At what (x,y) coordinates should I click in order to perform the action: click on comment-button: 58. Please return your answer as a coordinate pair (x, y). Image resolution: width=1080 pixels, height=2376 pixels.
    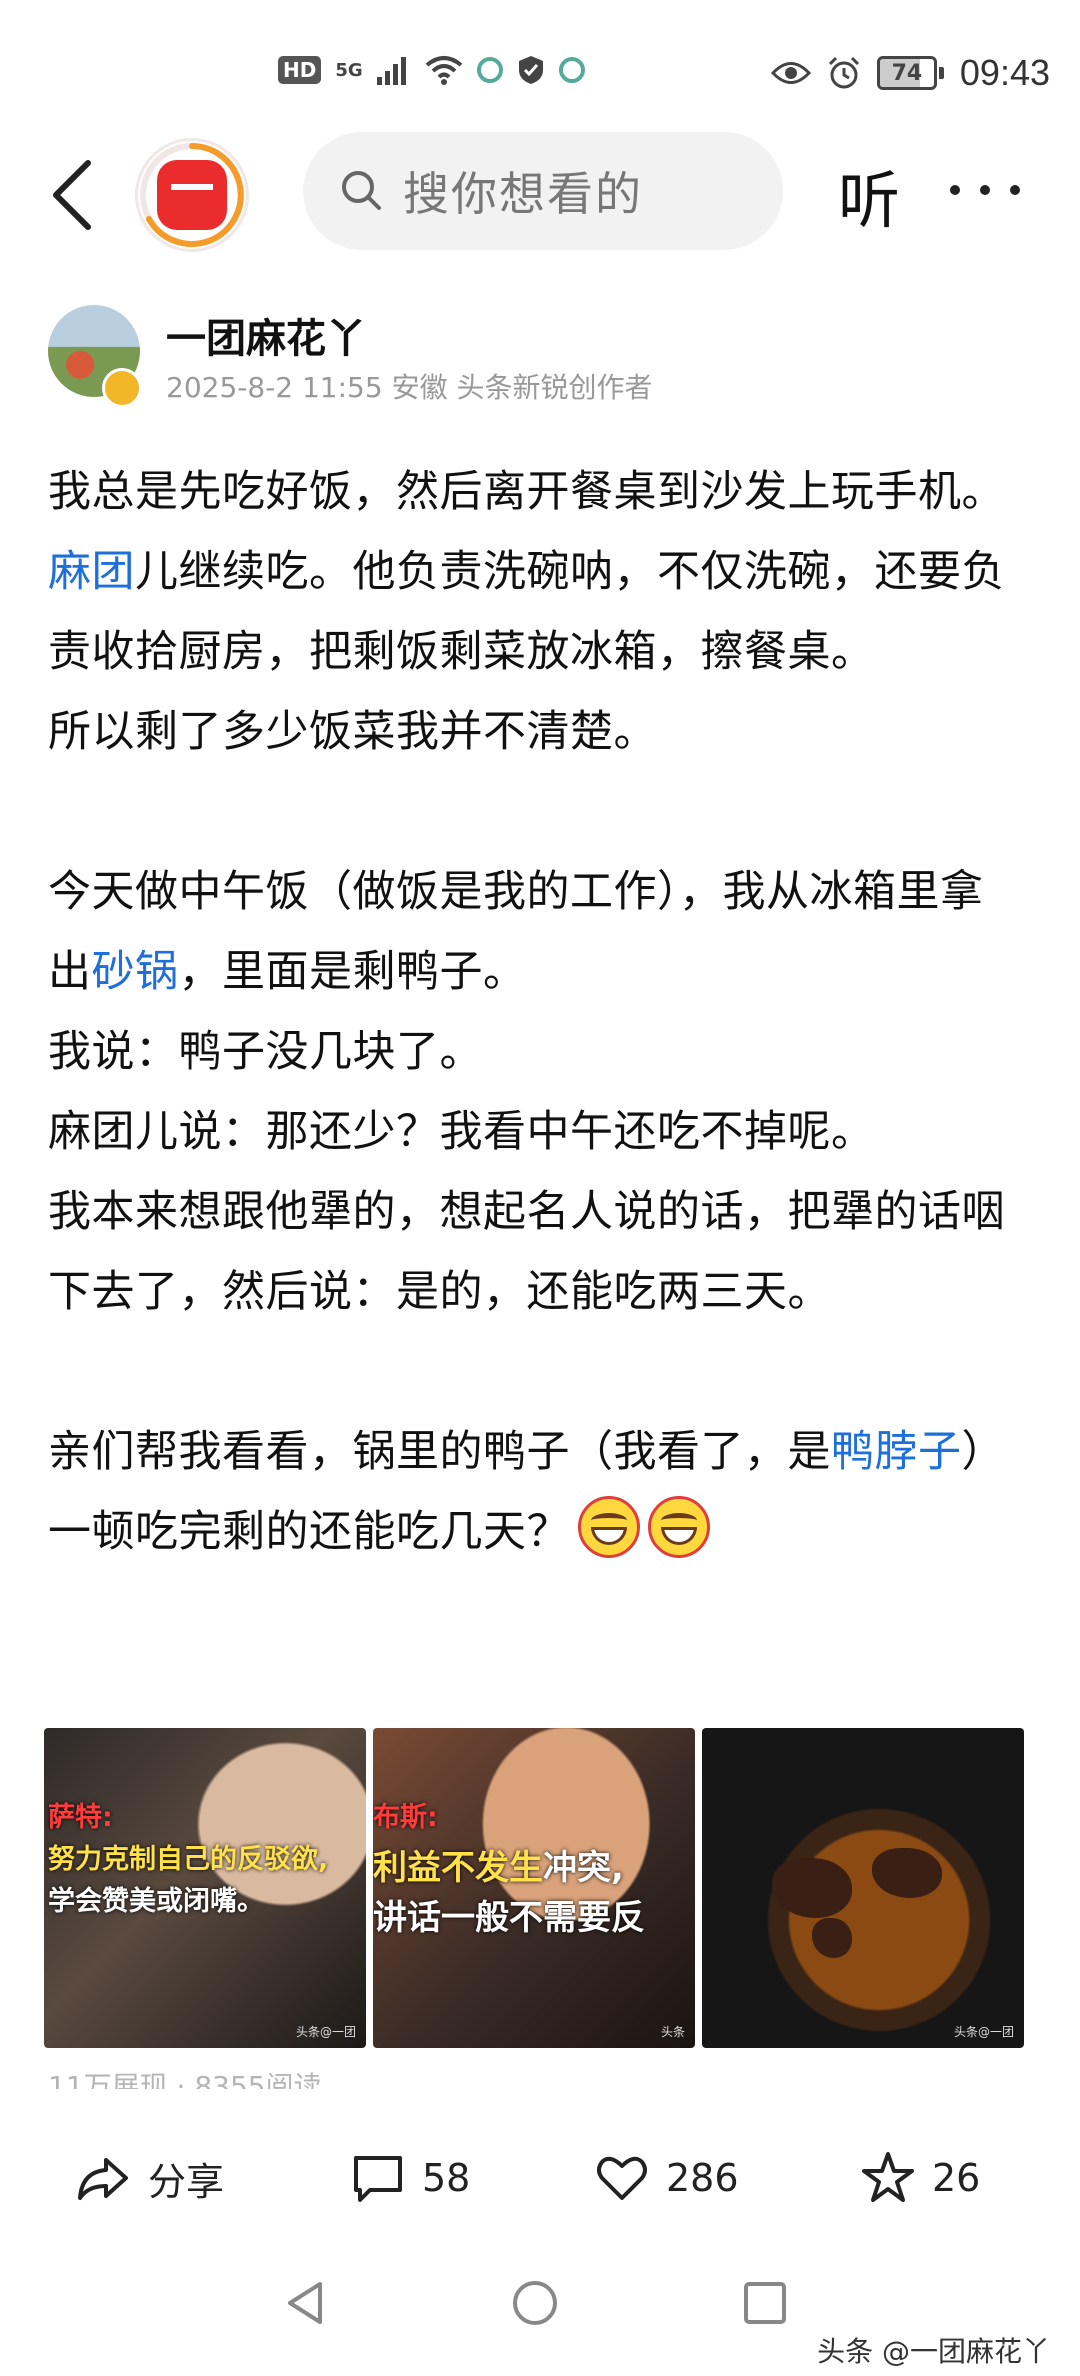
    Looking at the image, I should click on (410, 2178).